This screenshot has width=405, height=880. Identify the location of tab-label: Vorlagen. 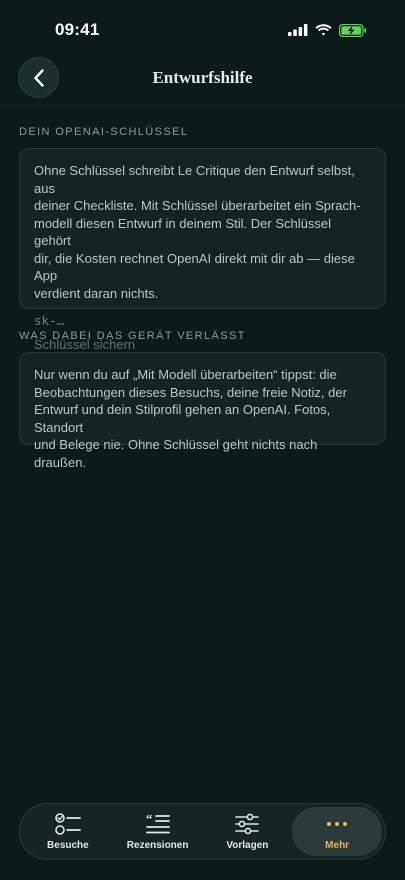
(247, 845).